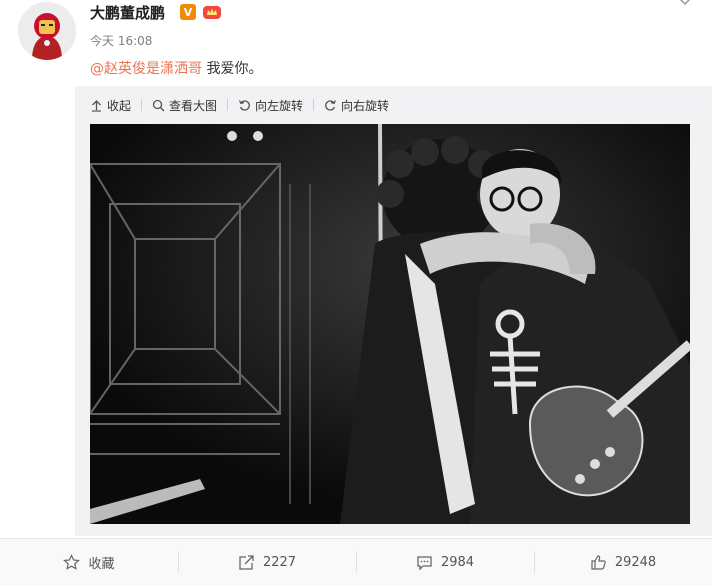  Describe the element at coordinates (212, 12) in the screenshot. I see `vip-crown-icon` at that location.